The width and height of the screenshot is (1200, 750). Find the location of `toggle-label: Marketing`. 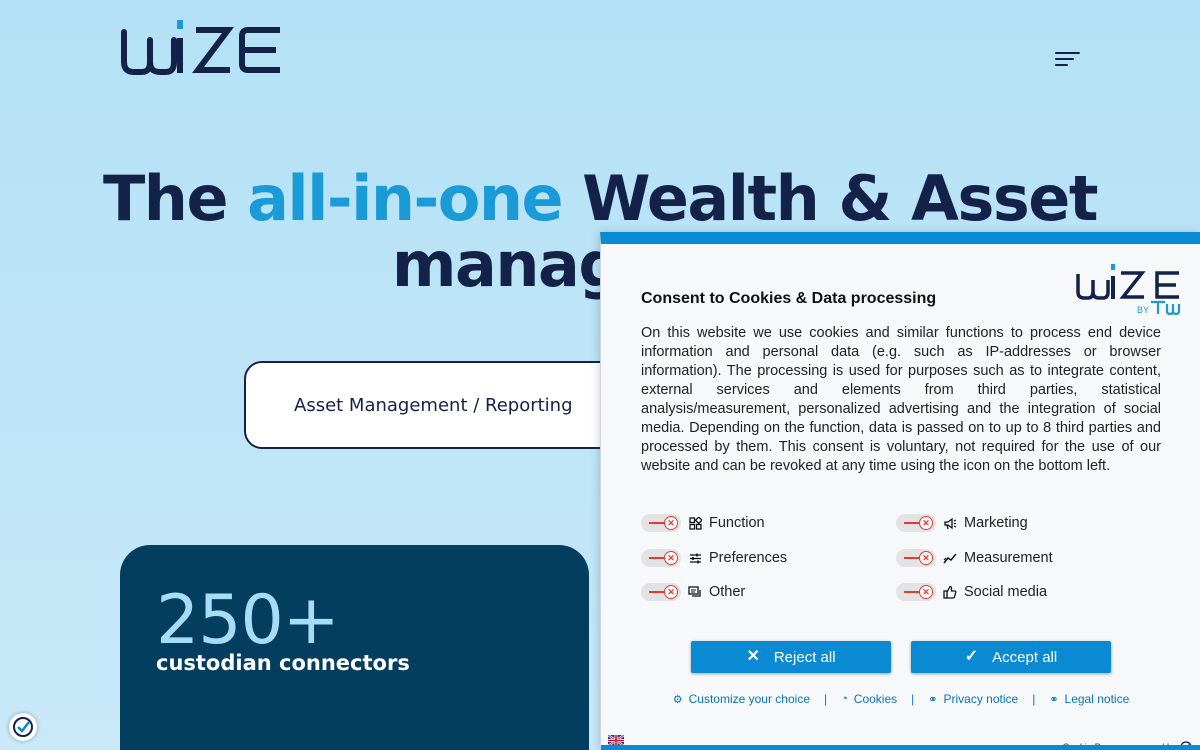

toggle-label: Marketing is located at coordinates (996, 523).